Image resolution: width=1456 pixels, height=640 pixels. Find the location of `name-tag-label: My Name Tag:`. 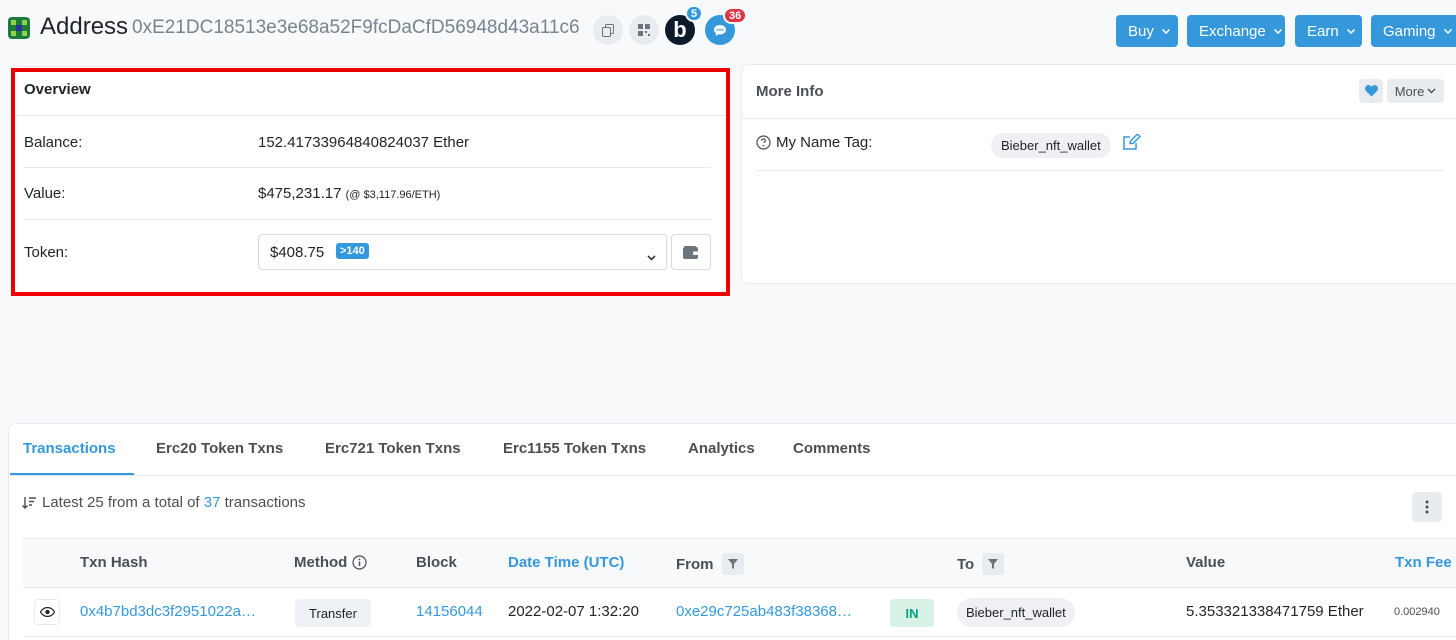

name-tag-label: My Name Tag: is located at coordinates (824, 142).